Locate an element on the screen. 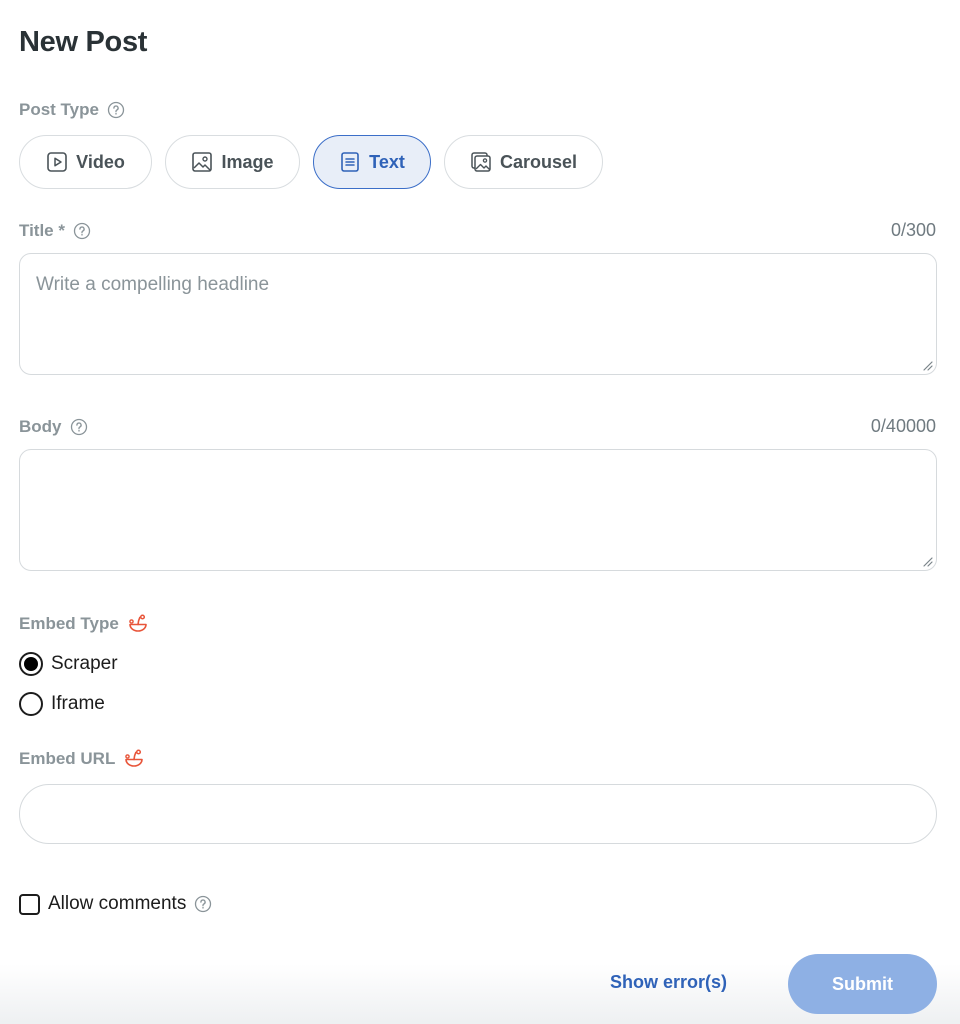  image-icon is located at coordinates (202, 162).